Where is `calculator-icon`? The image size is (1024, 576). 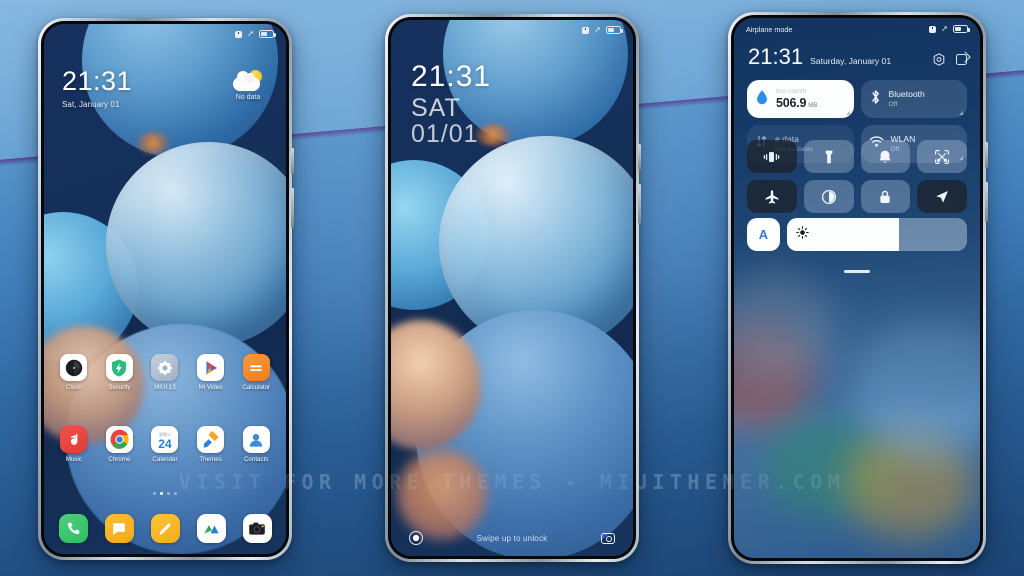 calculator-icon is located at coordinates (256, 367).